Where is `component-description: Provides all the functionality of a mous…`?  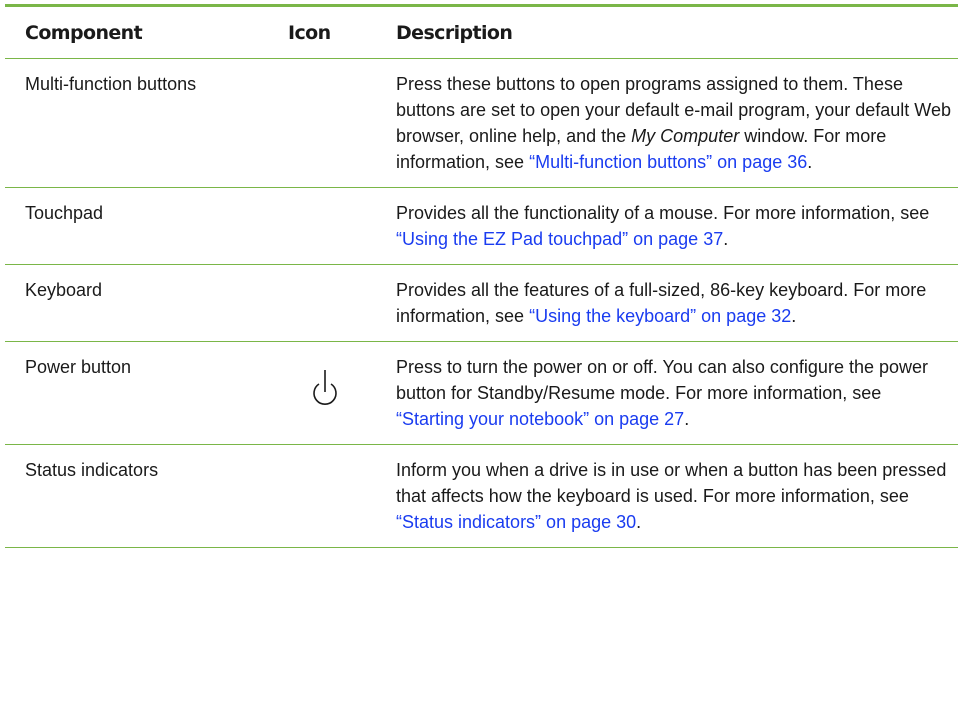 component-description: Provides all the functionality of a mous… is located at coordinates (663, 226).